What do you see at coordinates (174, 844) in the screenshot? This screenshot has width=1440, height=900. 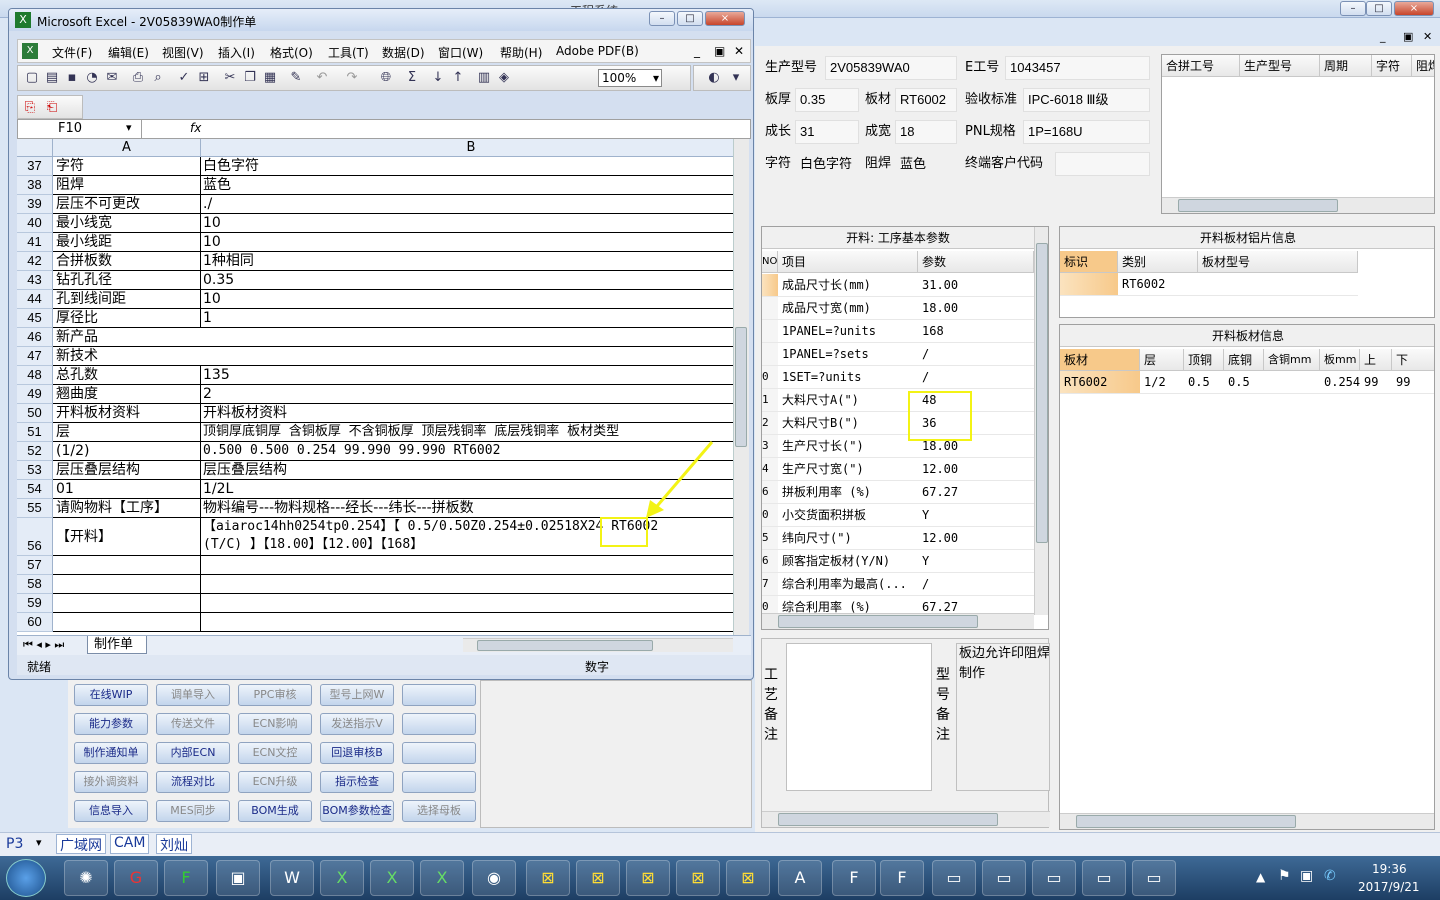 I see `tab-user: 刘灿` at bounding box center [174, 844].